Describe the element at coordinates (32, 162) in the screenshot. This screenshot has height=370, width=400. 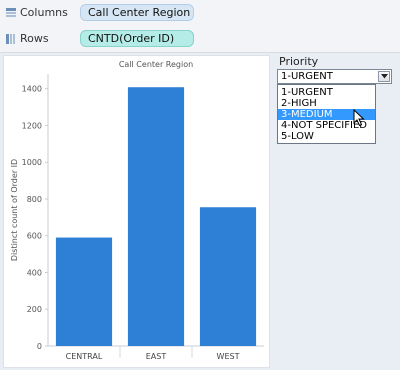
I see `y-tick-label: 1000` at that location.